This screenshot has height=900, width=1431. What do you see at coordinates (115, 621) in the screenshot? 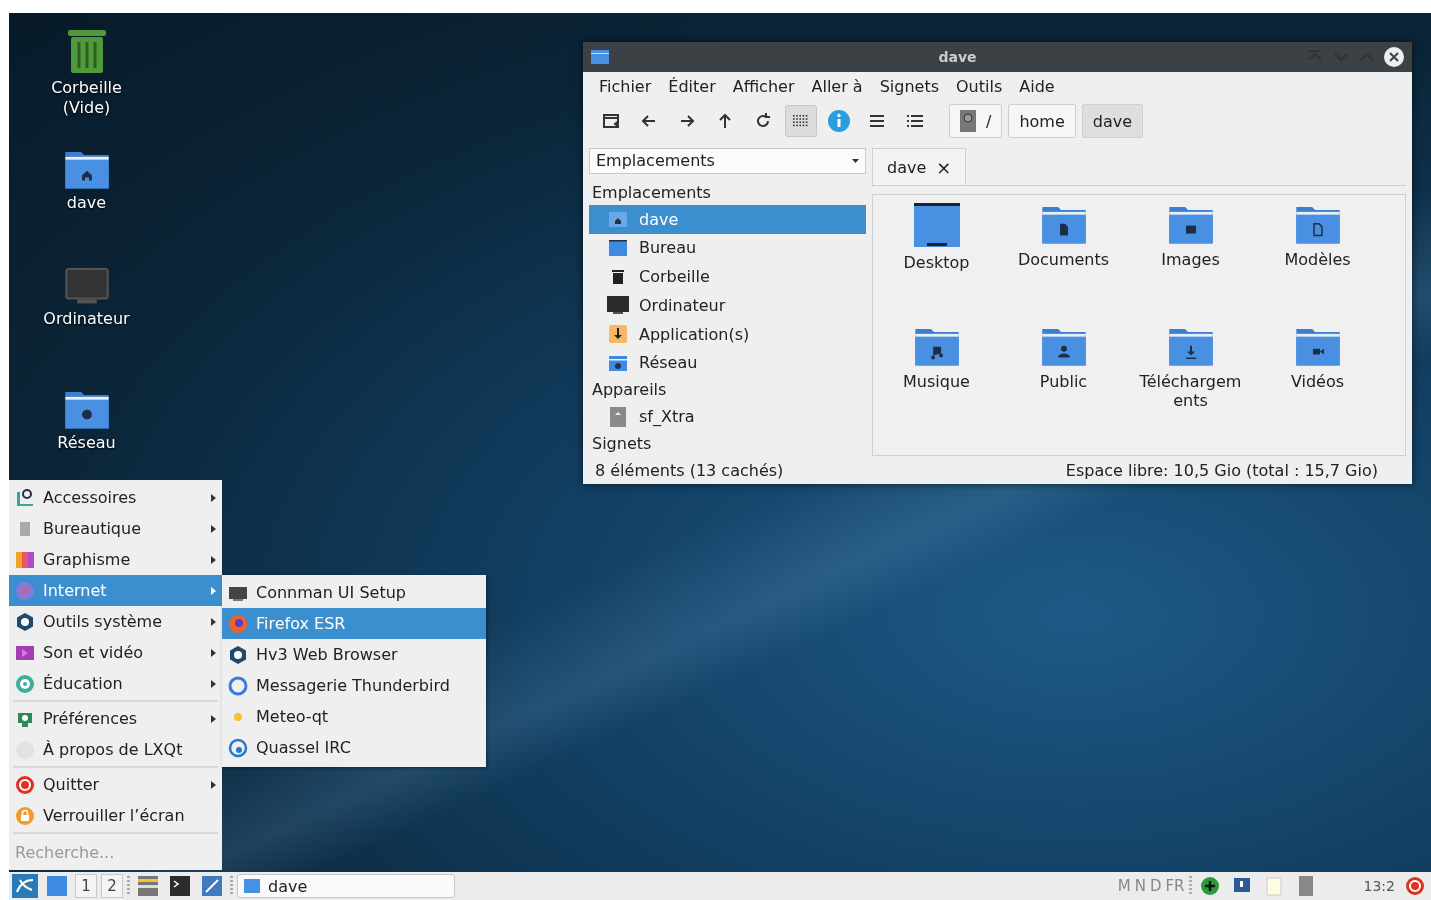
I see `menu-item: Outils système` at bounding box center [115, 621].